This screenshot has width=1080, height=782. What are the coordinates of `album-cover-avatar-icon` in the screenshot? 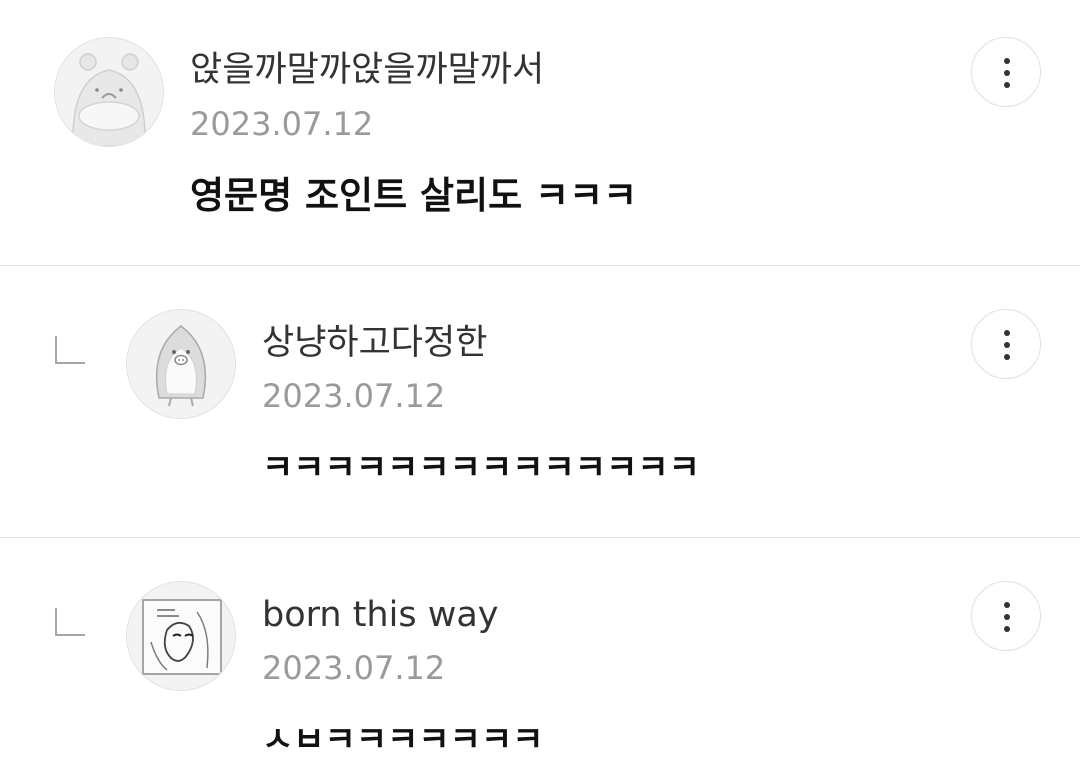 It's located at (181, 636).